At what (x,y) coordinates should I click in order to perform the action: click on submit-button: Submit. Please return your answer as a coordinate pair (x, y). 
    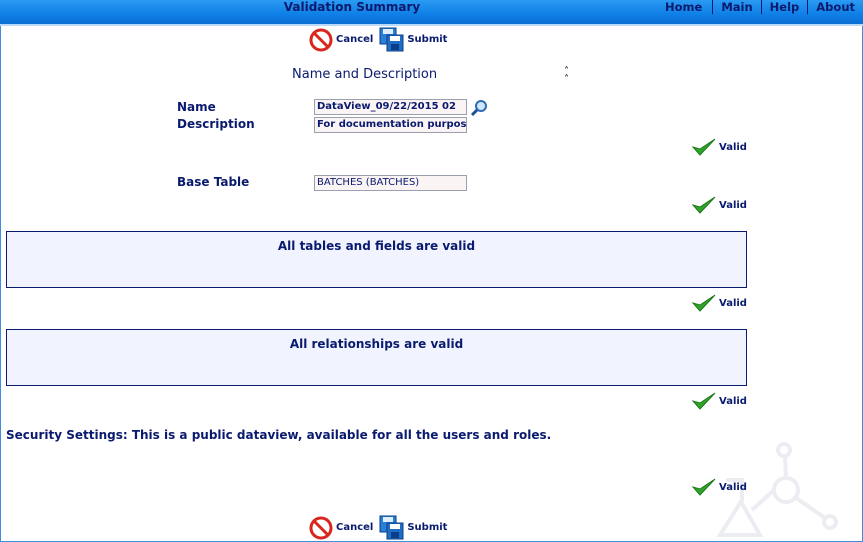
    Looking at the image, I should click on (413, 39).